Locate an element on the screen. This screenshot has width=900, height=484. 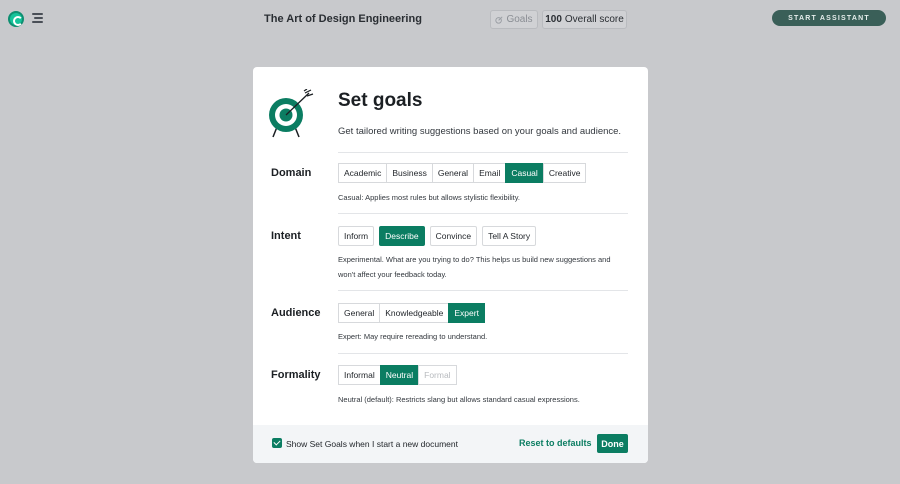
domain-option-business: Business is located at coordinates (409, 173).